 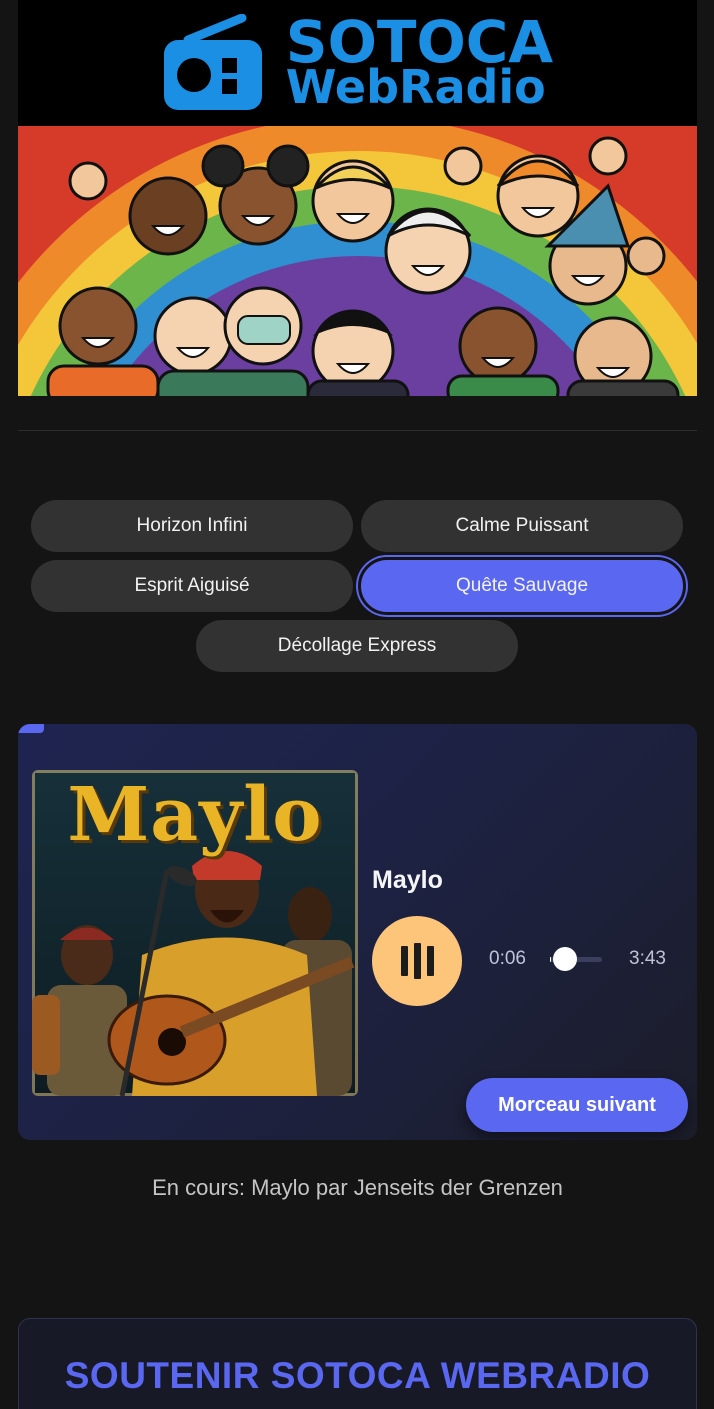 I want to click on support-section: SOUTENIR SOTOCA WEBRADIO, so click(x=357, y=1363).